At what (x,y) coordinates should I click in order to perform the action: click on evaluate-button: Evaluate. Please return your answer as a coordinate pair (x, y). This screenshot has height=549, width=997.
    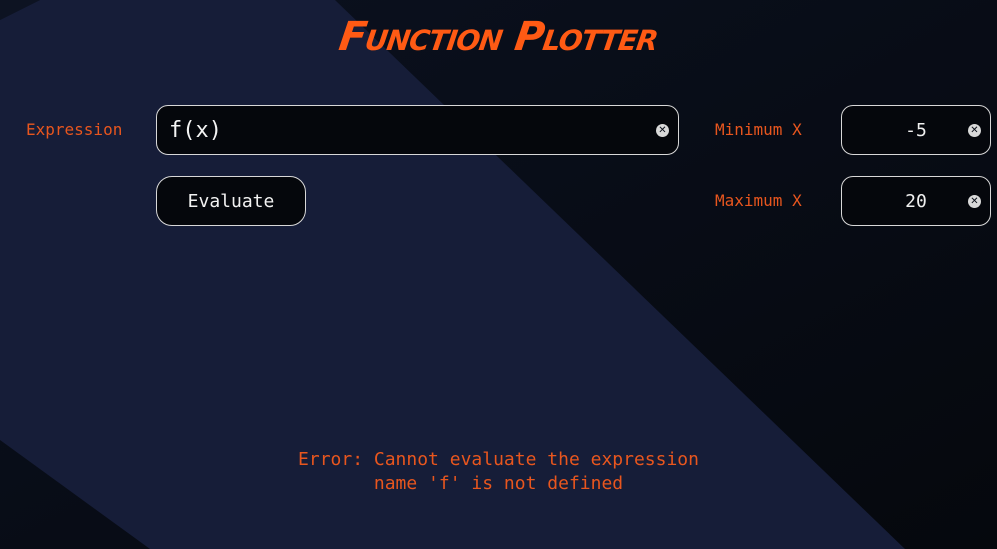
    Looking at the image, I should click on (231, 201).